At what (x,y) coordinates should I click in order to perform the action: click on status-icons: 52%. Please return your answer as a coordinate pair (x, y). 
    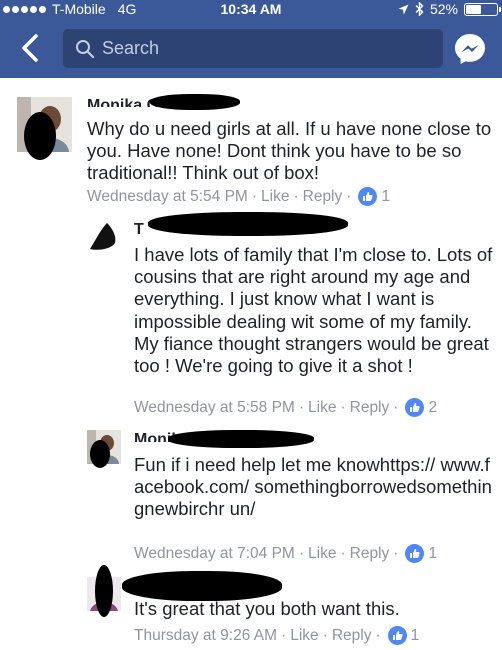
    Looking at the image, I should click on (449, 9).